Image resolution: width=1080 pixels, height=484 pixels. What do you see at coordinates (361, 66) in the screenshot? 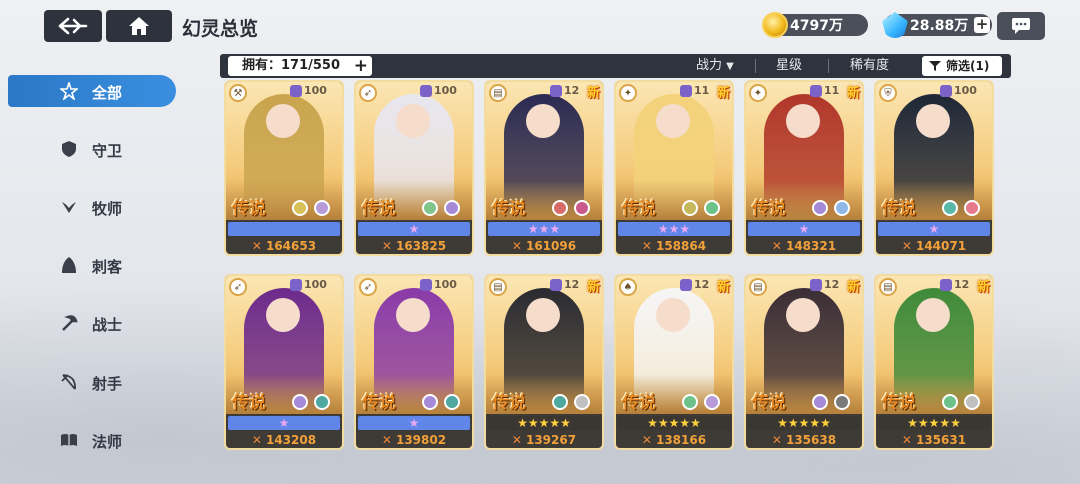
I see `expand-plus-icon: +` at bounding box center [361, 66].